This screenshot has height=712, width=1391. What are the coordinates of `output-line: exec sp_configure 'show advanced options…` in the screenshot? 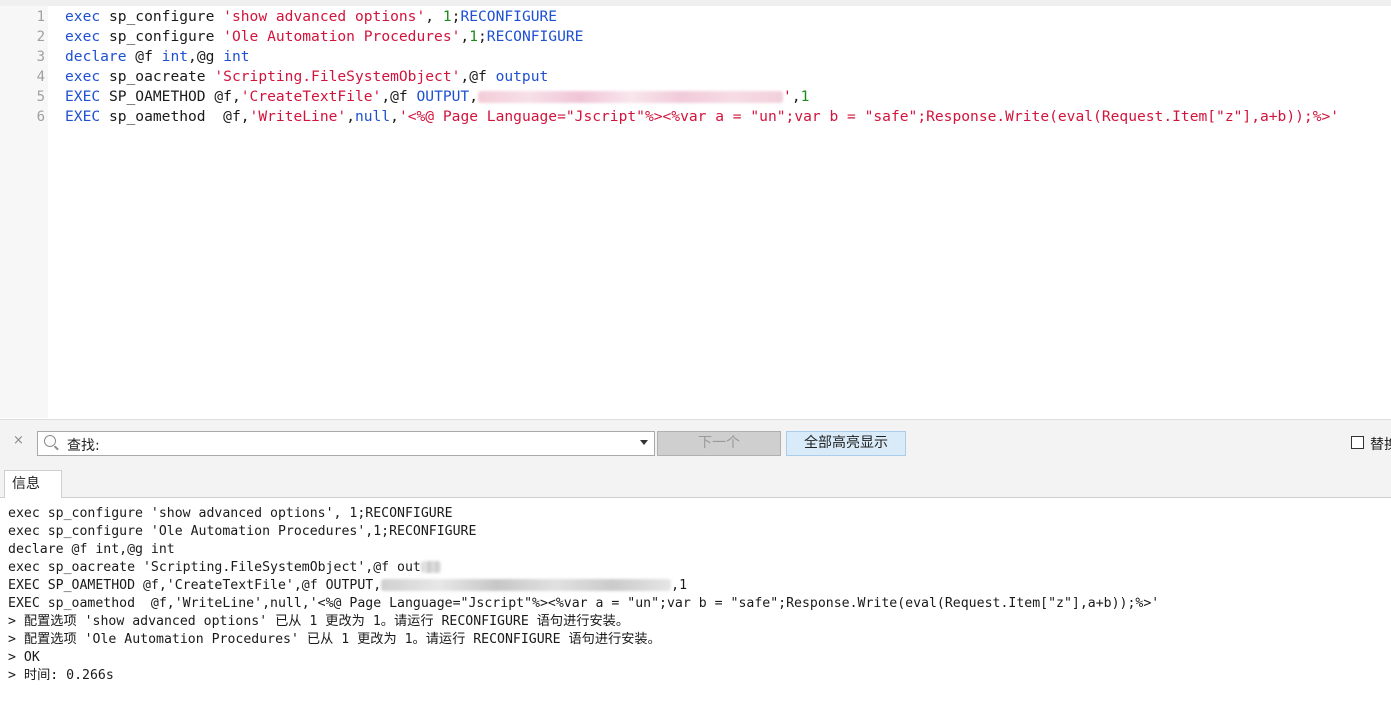 It's located at (230, 514).